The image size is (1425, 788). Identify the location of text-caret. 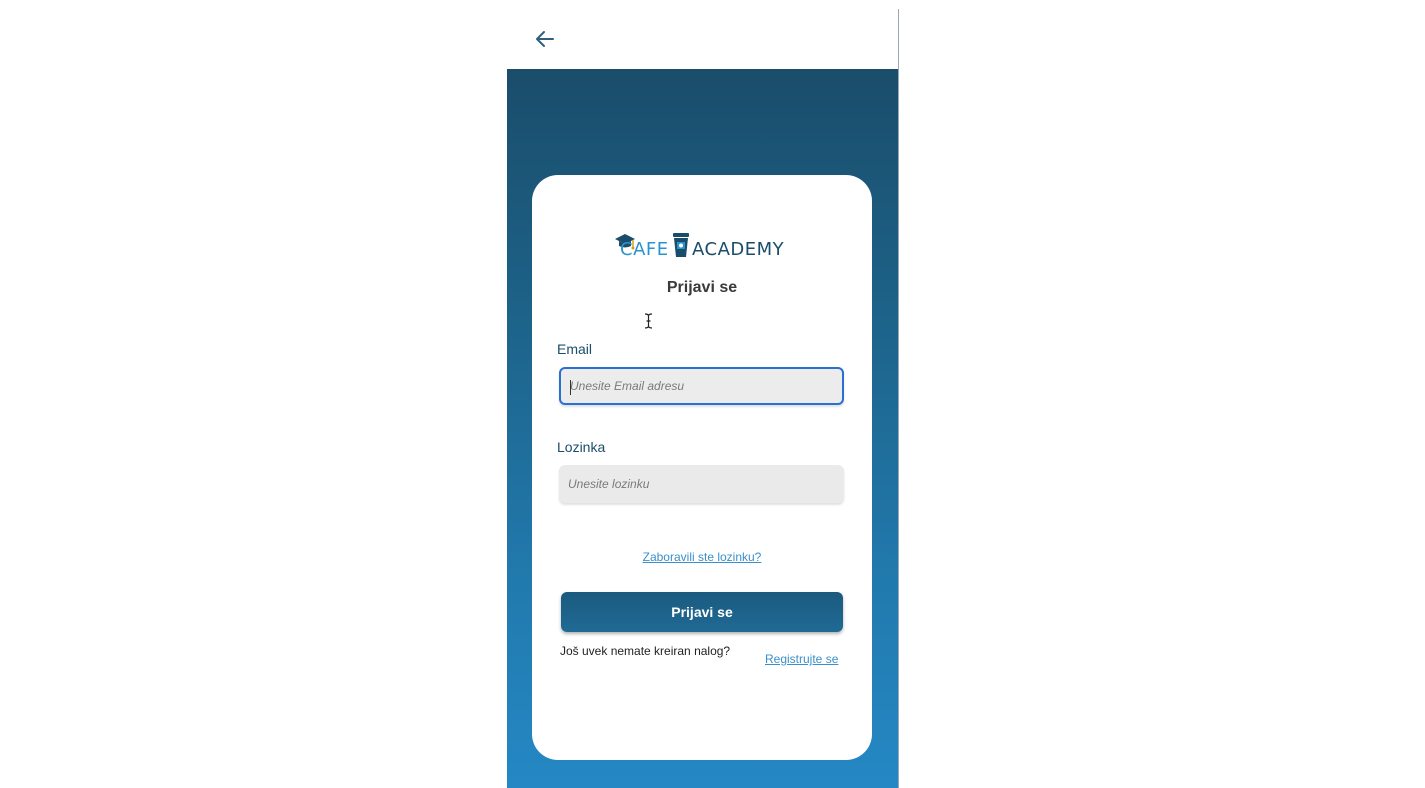
(570, 387).